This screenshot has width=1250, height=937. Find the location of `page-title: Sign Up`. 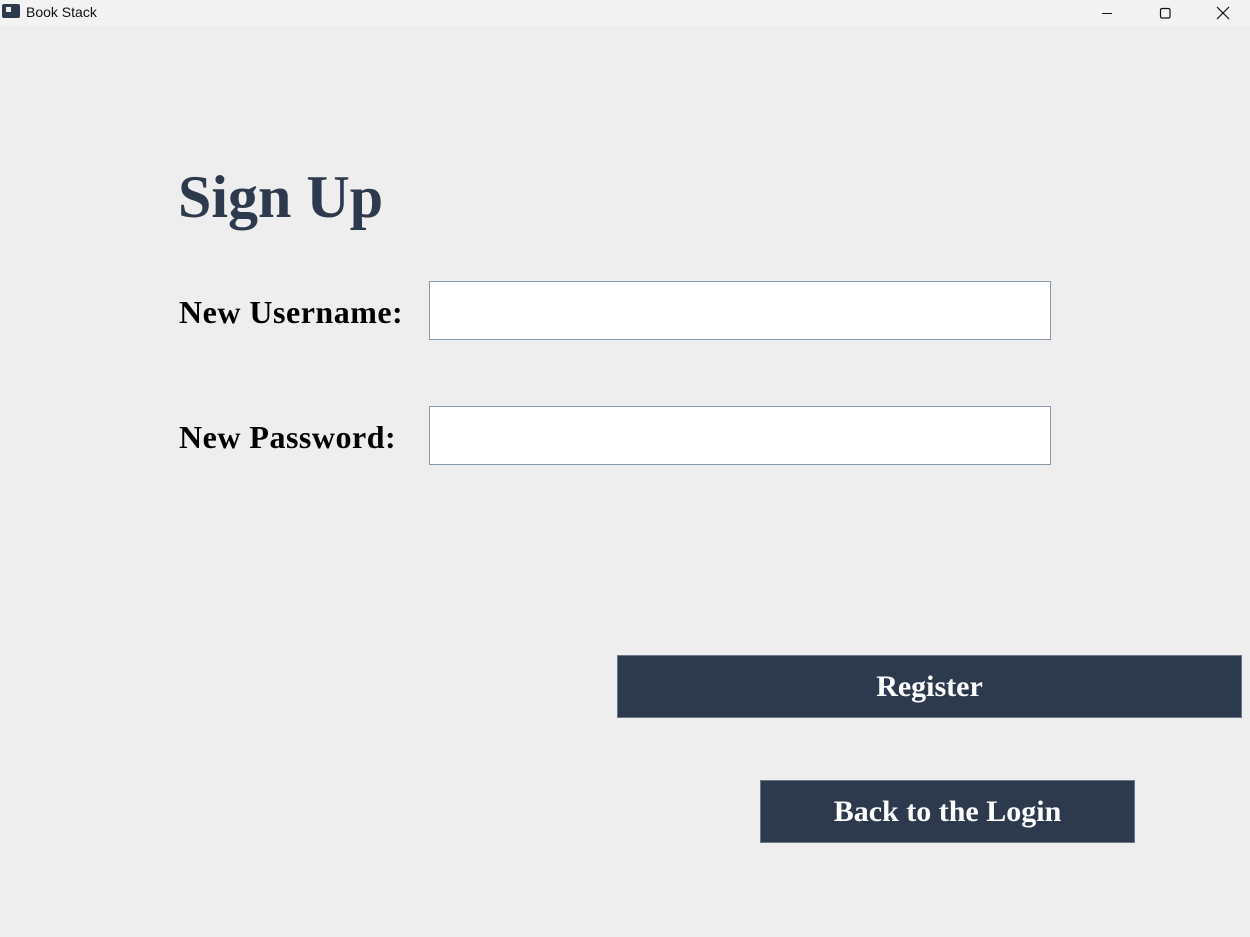

page-title: Sign Up is located at coordinates (281, 197).